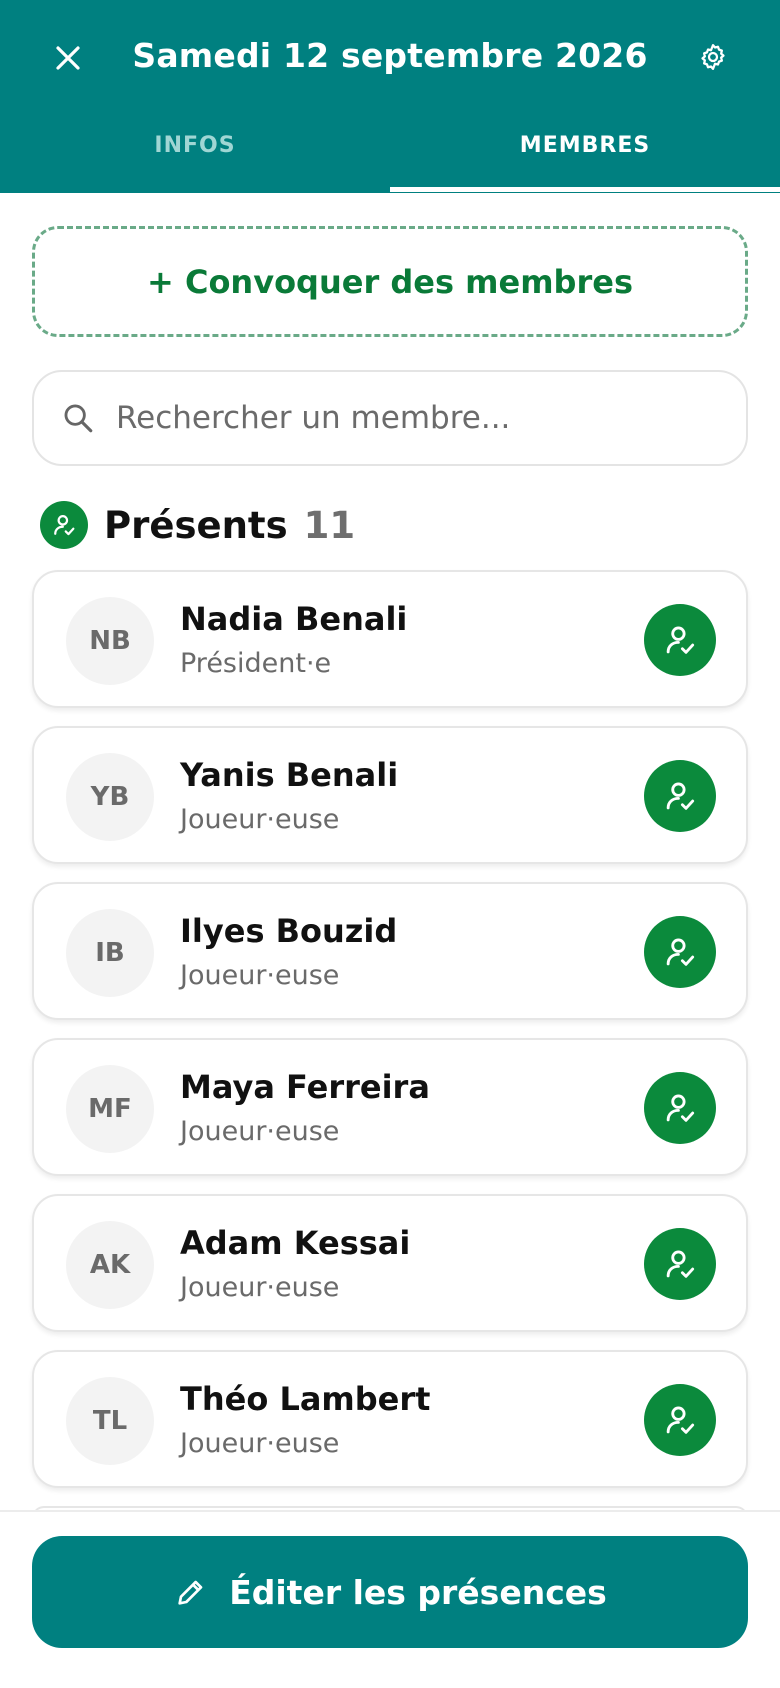 This screenshot has height=1688, width=780. Describe the element at coordinates (295, 1243) in the screenshot. I see `member-name: Adam Kessai` at that location.